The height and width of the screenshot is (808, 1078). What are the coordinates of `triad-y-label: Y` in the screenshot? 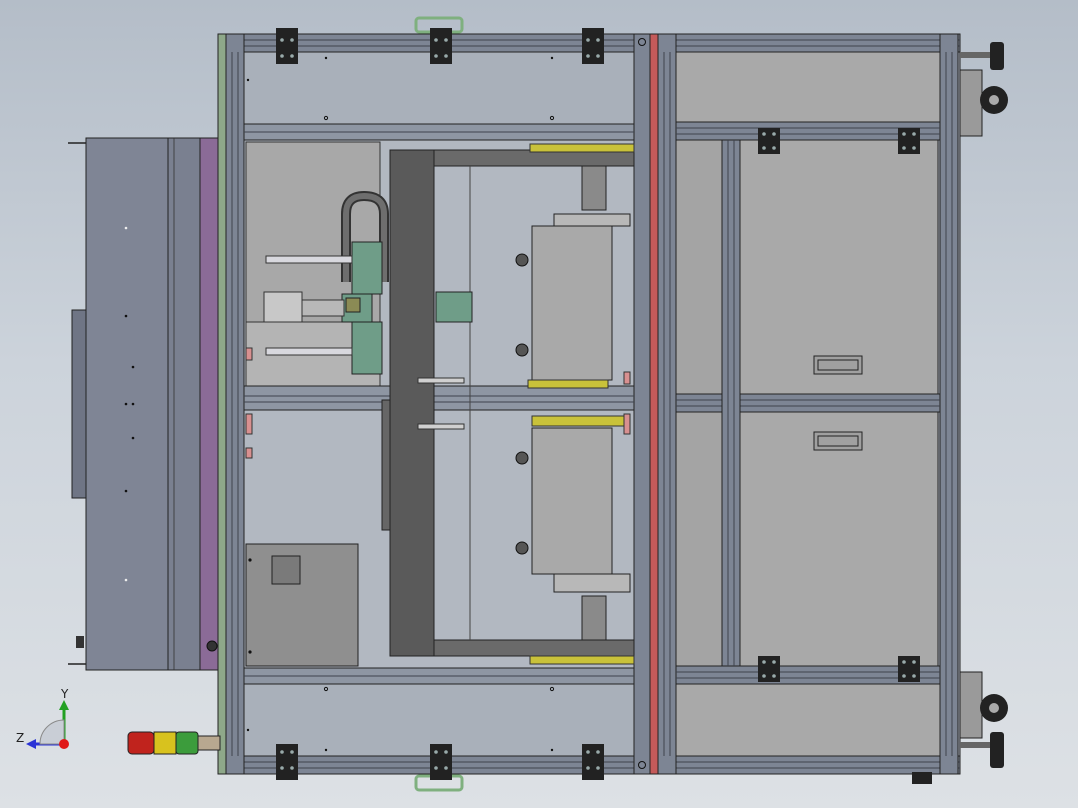 It's located at (64, 694).